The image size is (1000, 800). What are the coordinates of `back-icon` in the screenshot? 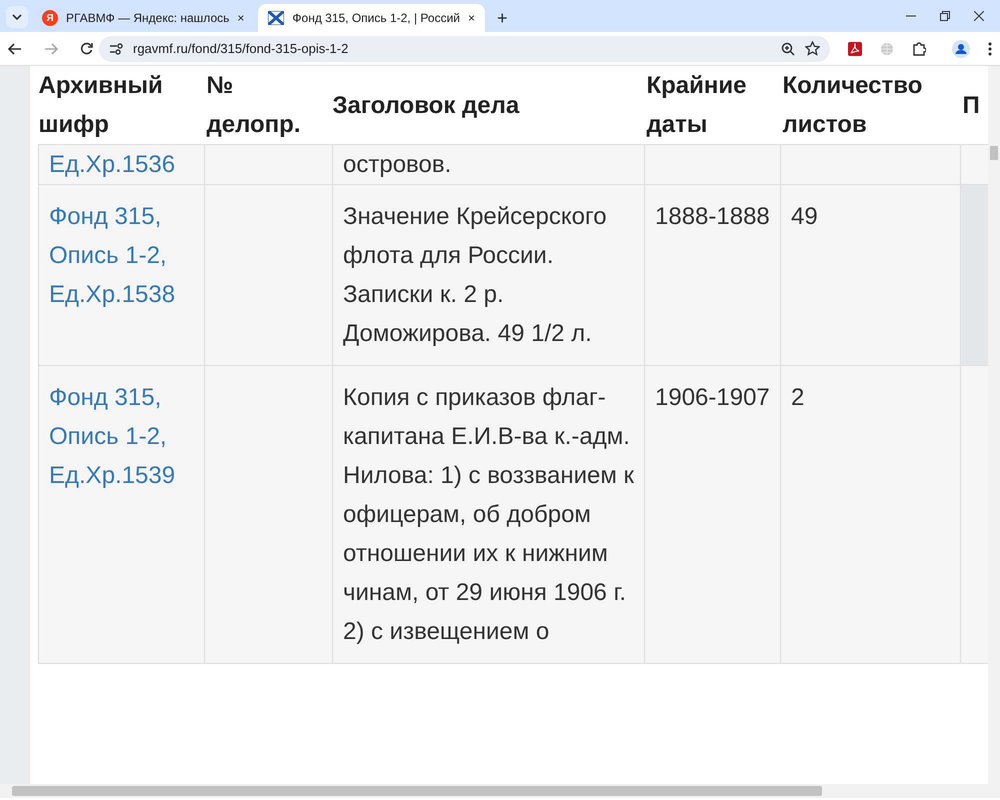 It's located at (15, 48).